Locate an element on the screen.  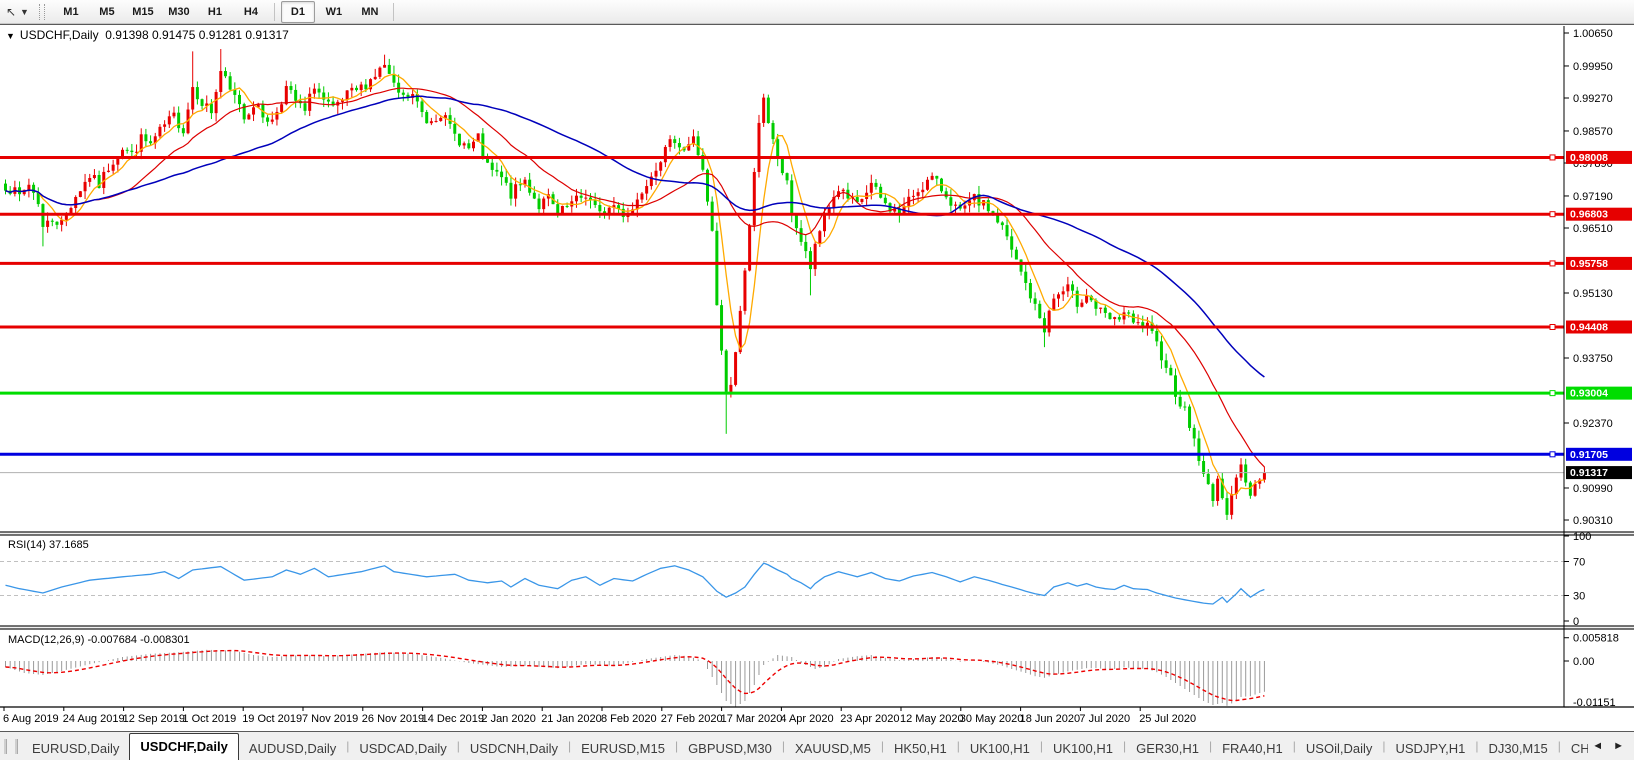
chart-tab-gbpusd-m30: GBPUSD,M30 is located at coordinates (730, 748).